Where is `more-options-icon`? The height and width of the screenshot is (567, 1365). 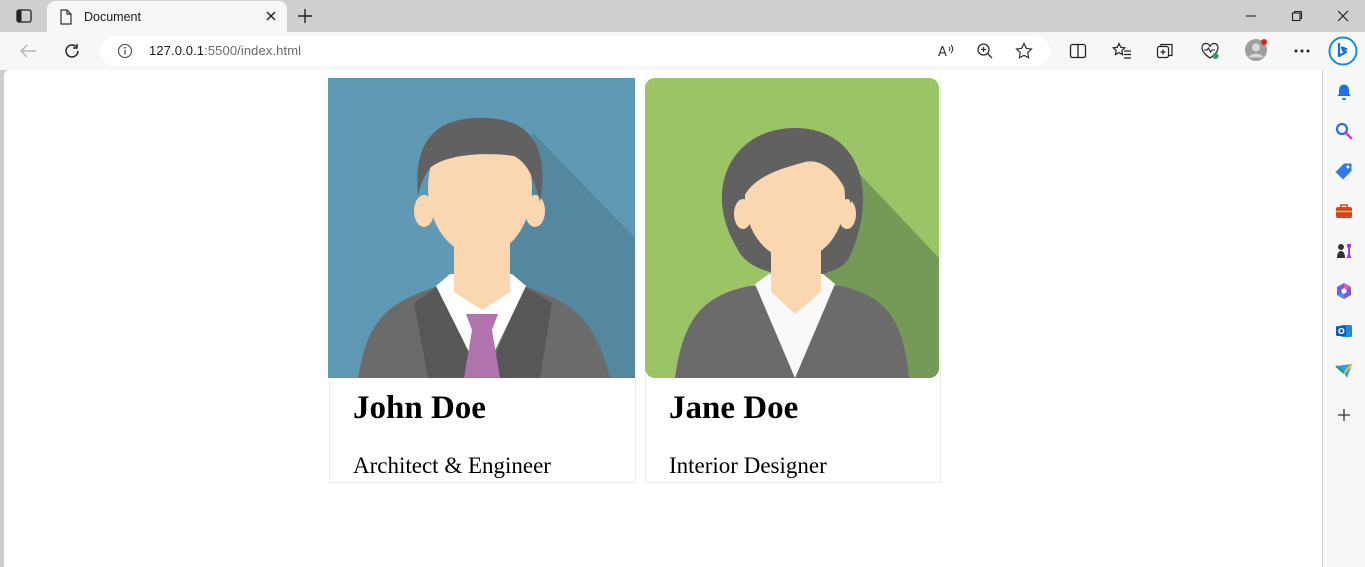 more-options-icon is located at coordinates (1302, 51).